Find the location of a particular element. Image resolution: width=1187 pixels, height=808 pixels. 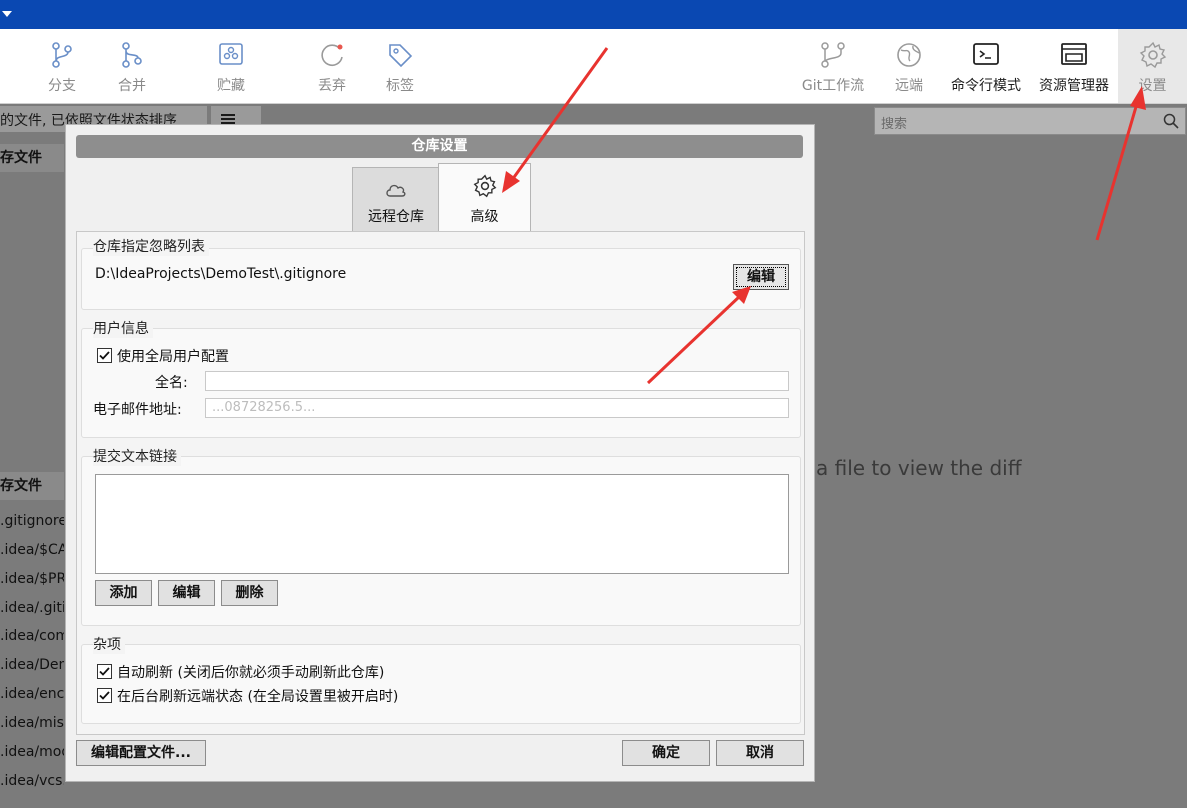

branch-label: 分支 is located at coordinates (62, 86).